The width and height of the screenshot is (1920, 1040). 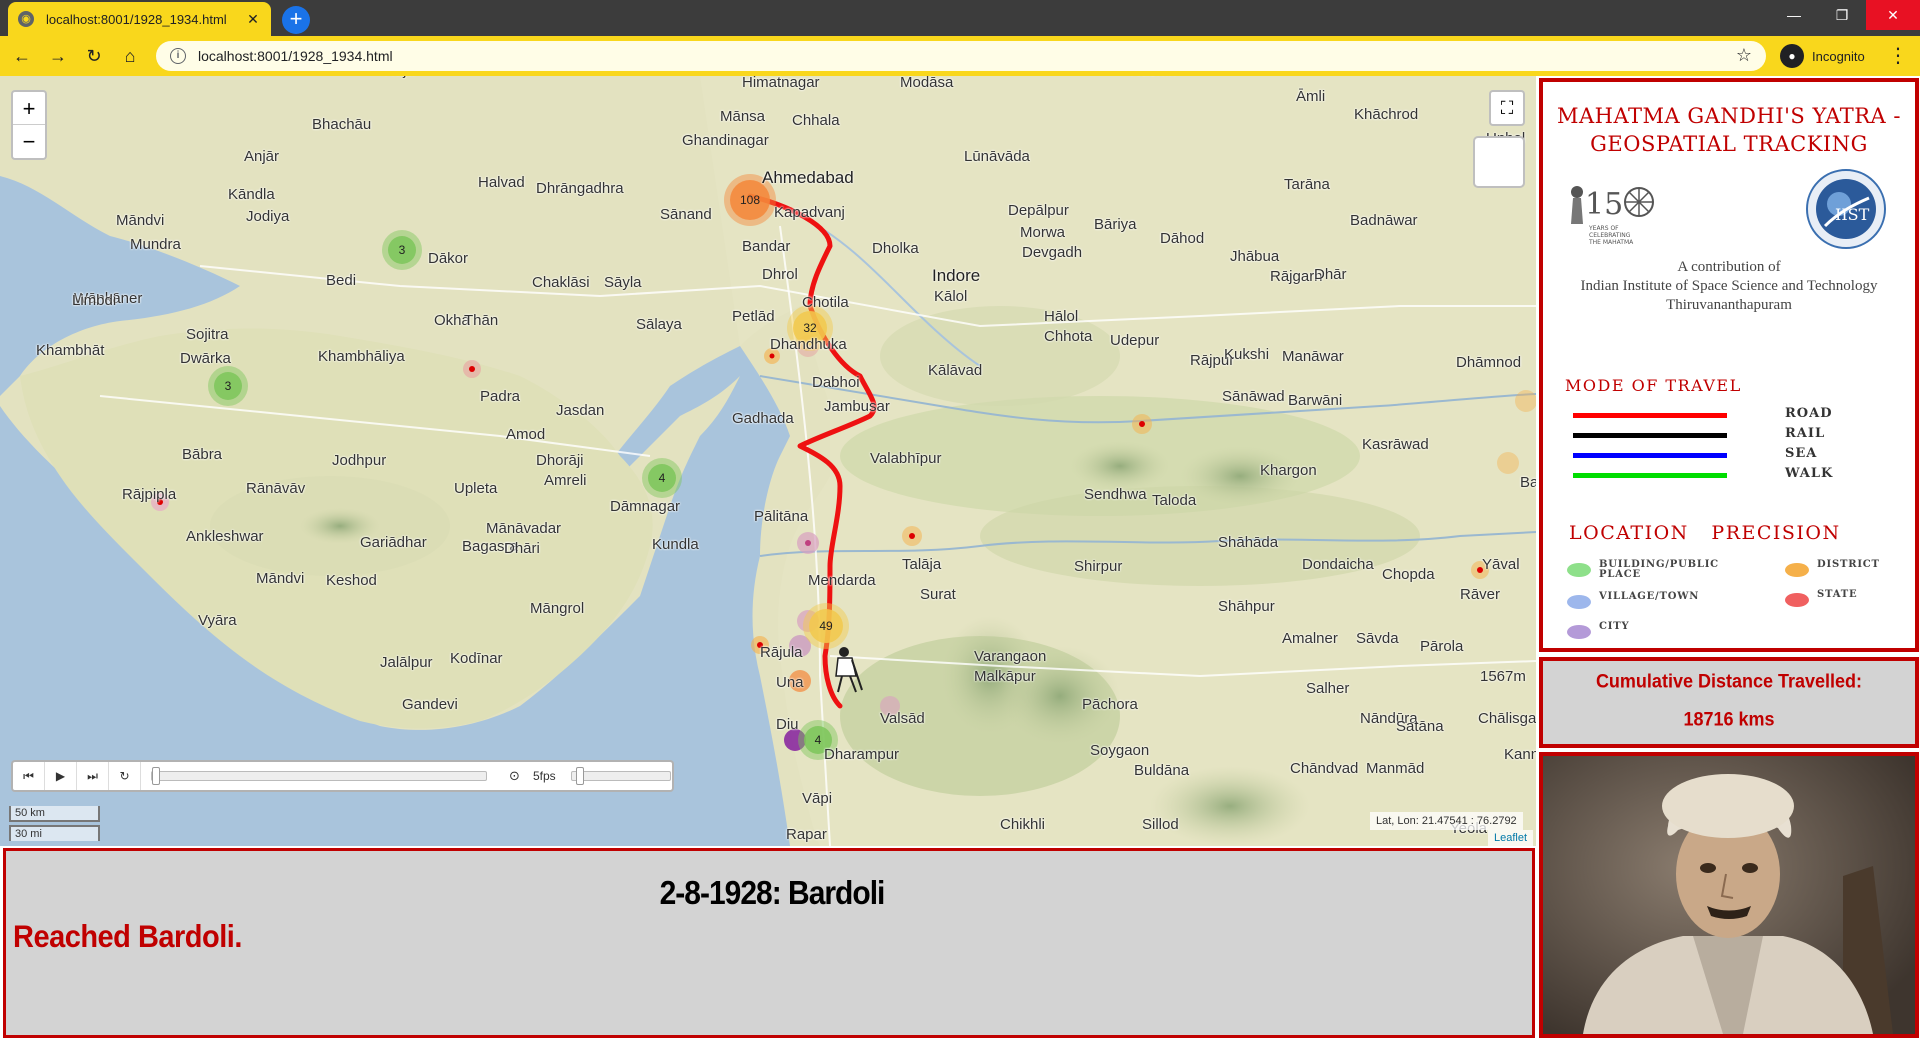 I want to click on info-icon: i, so click(x=178, y=56).